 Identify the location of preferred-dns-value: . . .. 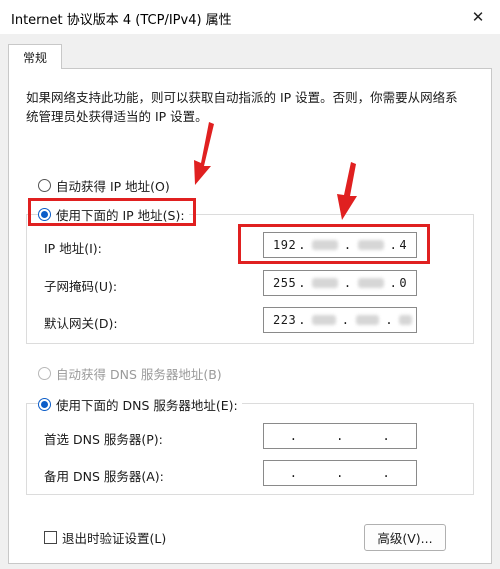
(340, 436).